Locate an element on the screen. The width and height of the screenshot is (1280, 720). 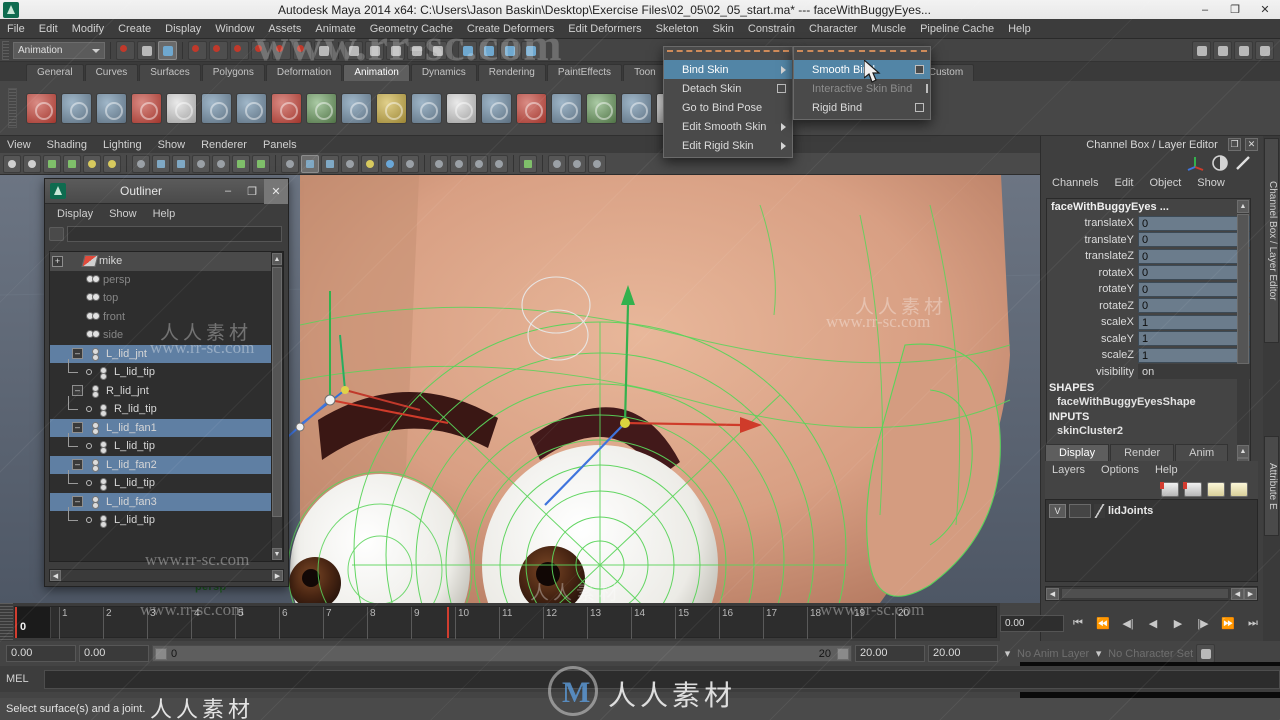
wireframe-shading-icon is located at coordinates (290, 163).